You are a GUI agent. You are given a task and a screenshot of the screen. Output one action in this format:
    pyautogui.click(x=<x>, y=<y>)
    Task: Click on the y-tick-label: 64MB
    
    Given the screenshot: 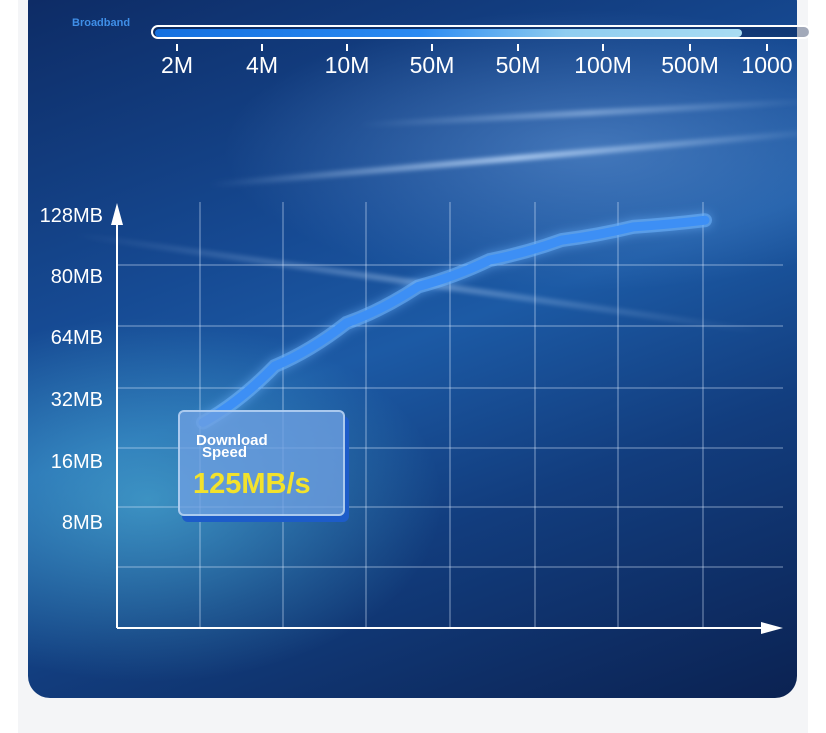 What is the action you would take?
    pyautogui.click(x=76, y=338)
    